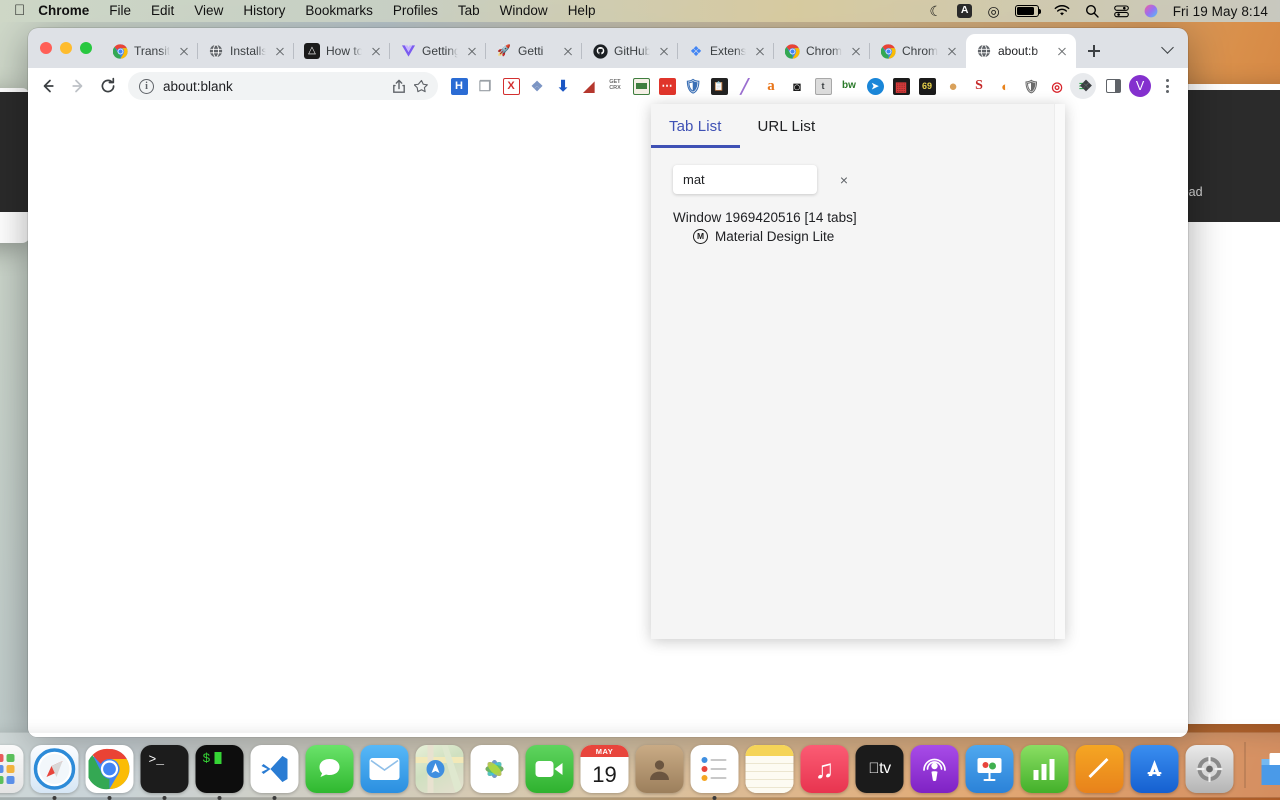  I want to click on dock-item-podcasts, so click(934, 769).